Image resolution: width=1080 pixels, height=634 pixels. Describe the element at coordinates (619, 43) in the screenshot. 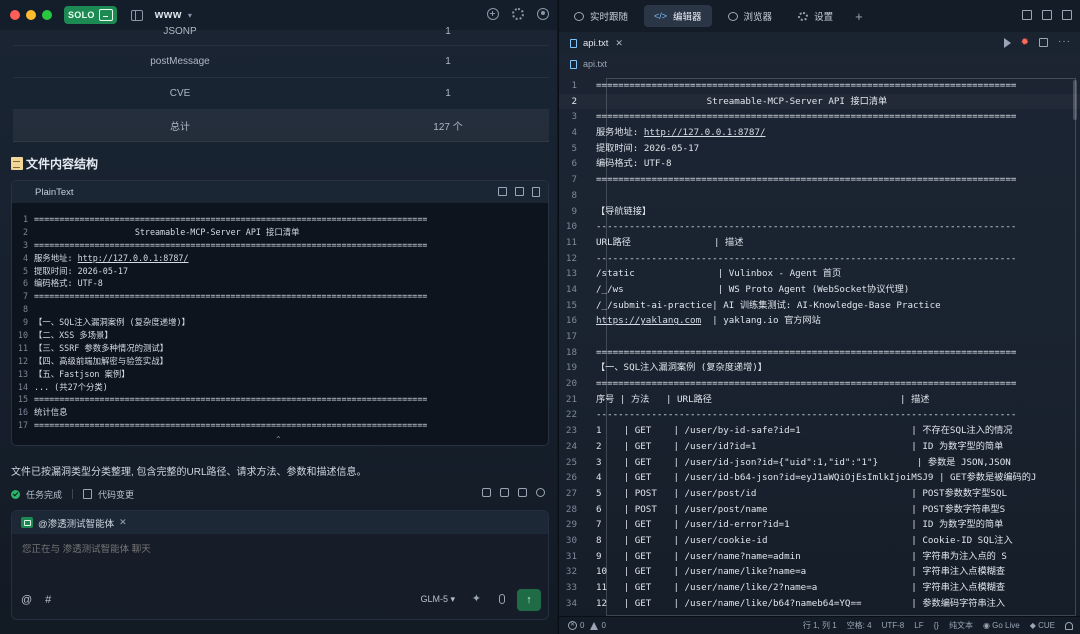

I see `close-icon: ✕` at that location.